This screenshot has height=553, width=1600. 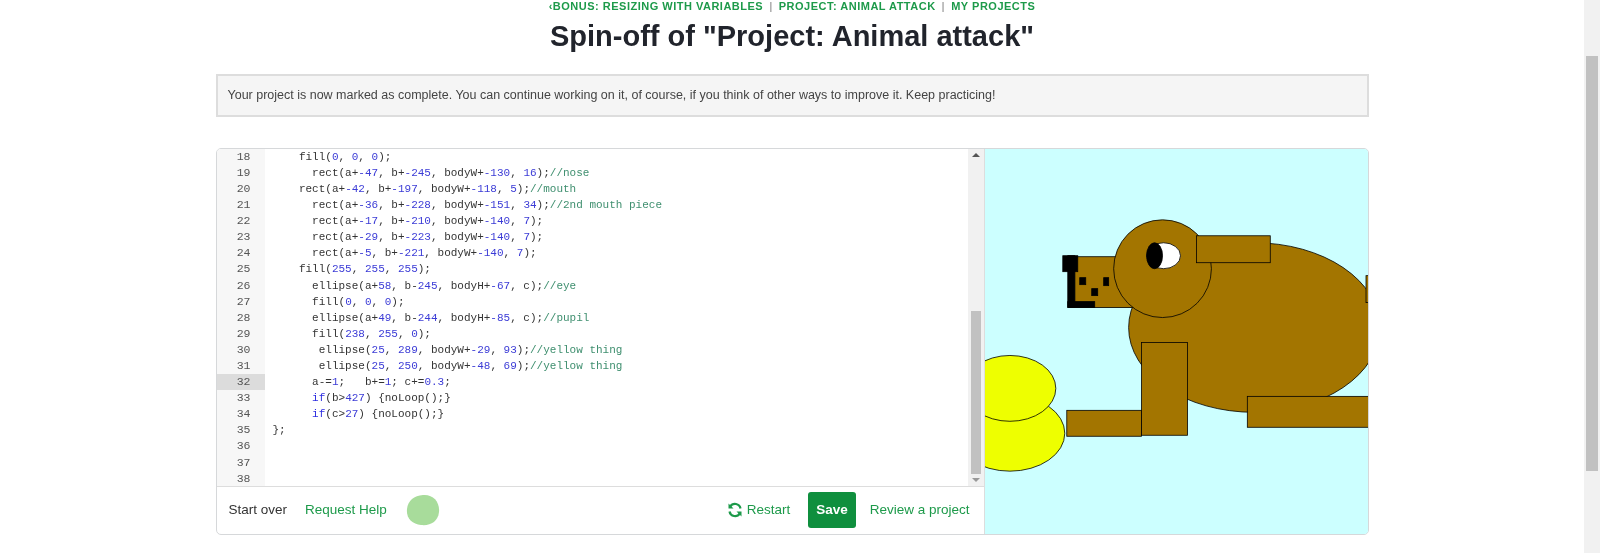 What do you see at coordinates (279, 431) in the screenshot?
I see `code-line: };` at bounding box center [279, 431].